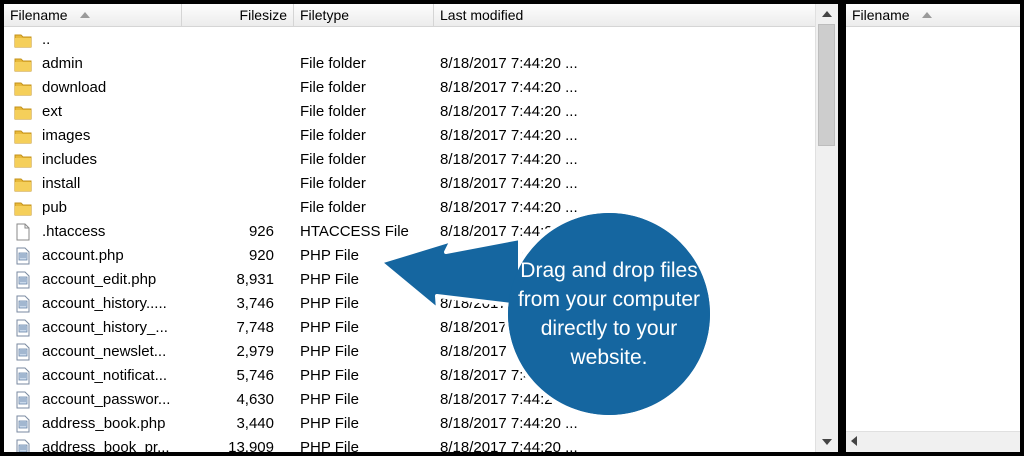 This screenshot has width=1024, height=456. Describe the element at coordinates (93, 15) in the screenshot. I see `column-filename: Filename` at that location.